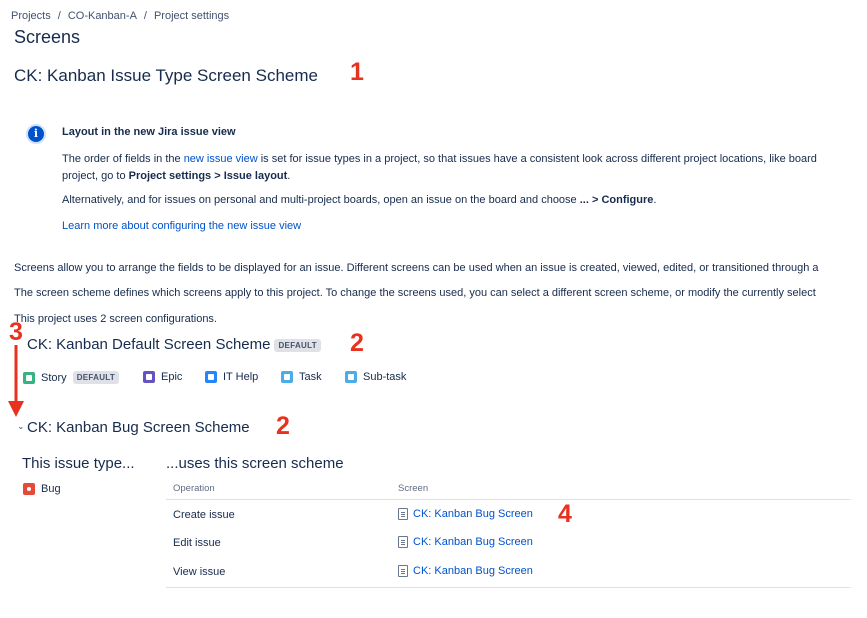 This screenshot has height=618, width=867. Describe the element at coordinates (47, 37) in the screenshot. I see `page-title: Screens` at that location.